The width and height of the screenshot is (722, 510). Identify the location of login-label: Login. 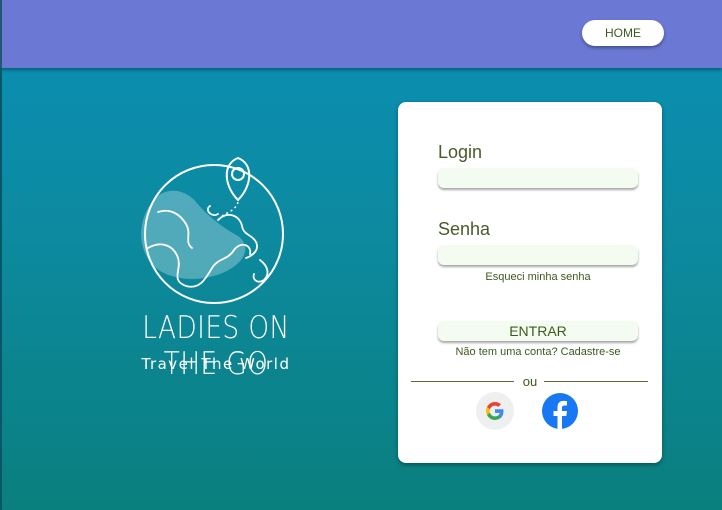
(460, 152).